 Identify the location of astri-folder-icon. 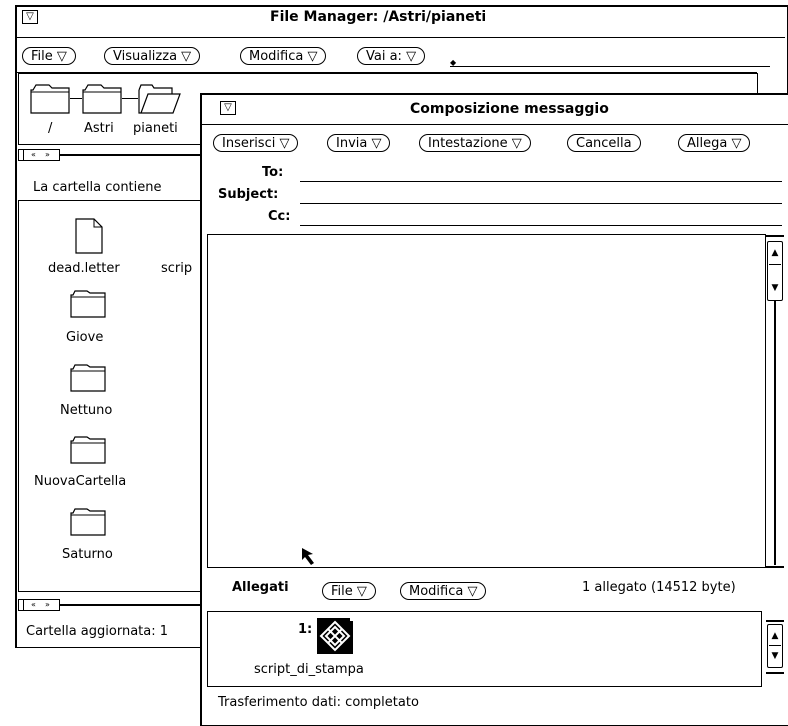
(102, 99).